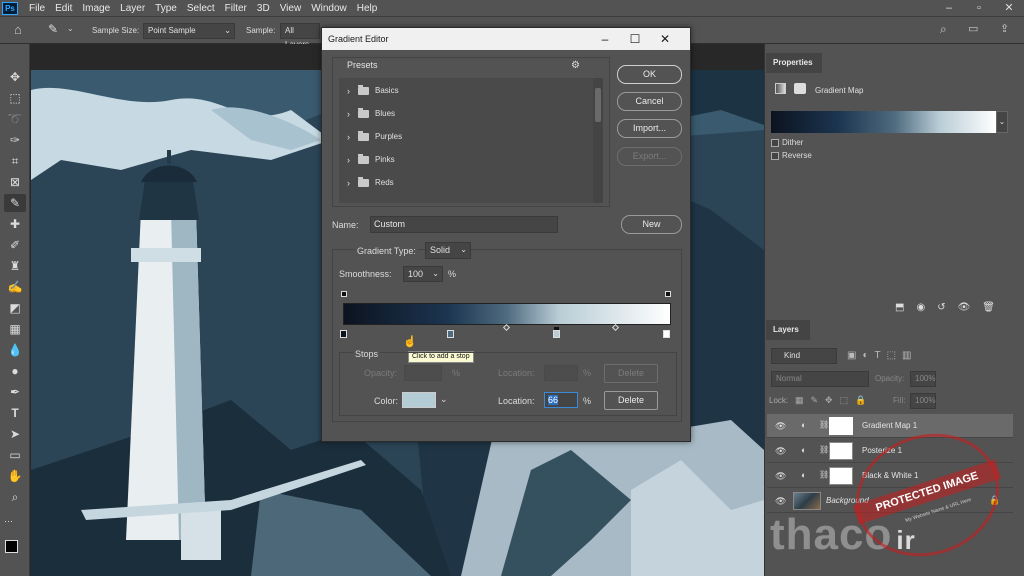 The height and width of the screenshot is (576, 1024). Describe the element at coordinates (37, 8) in the screenshot. I see `menu-file: File` at that location.